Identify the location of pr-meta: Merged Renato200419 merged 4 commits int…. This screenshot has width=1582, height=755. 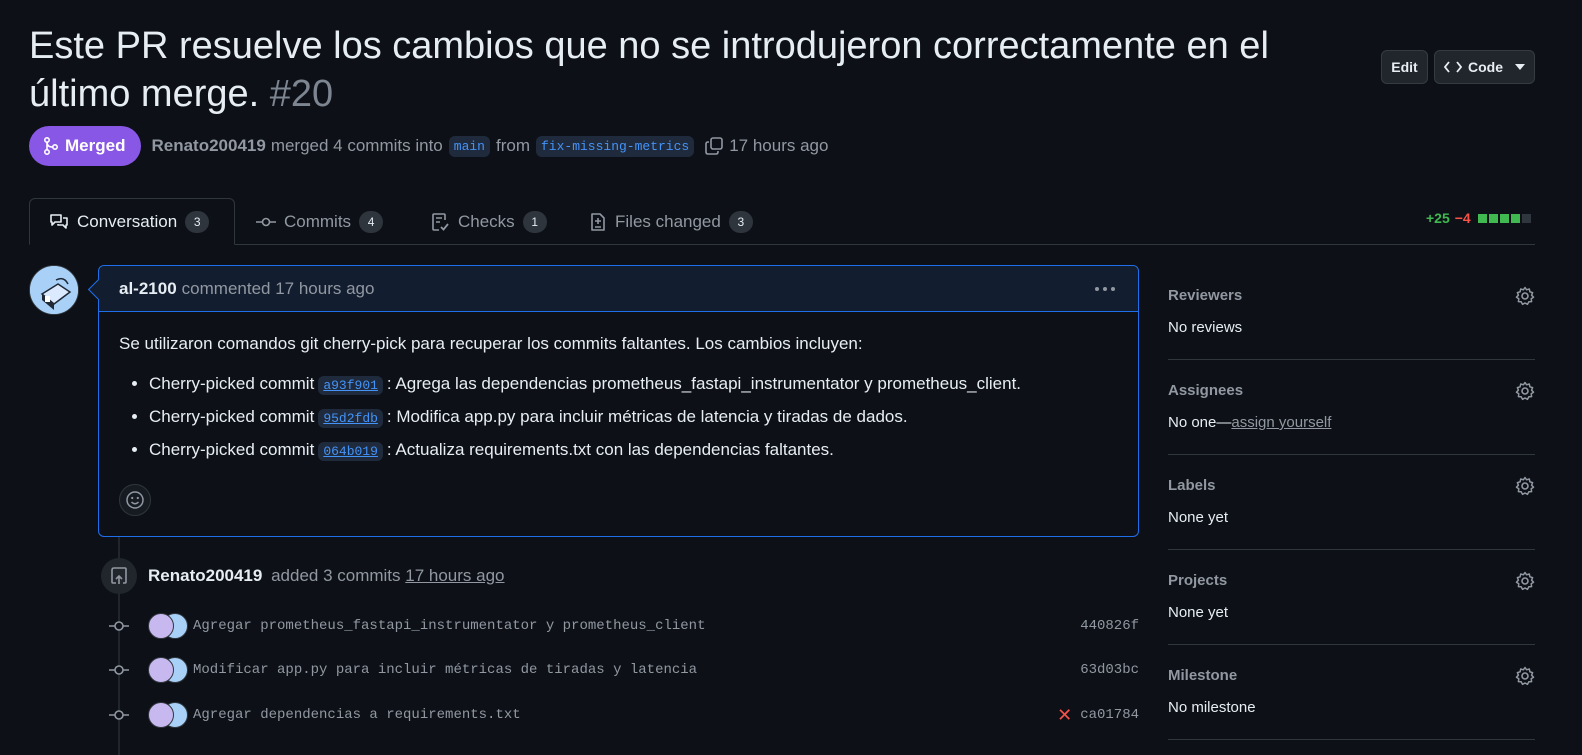
(428, 146).